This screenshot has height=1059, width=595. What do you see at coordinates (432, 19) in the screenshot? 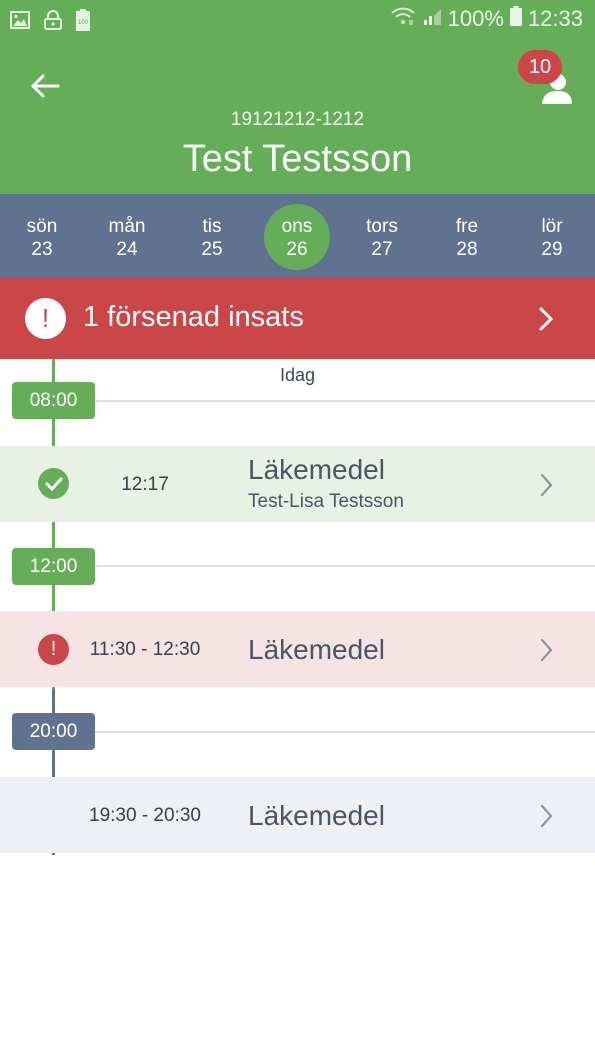
I see `signal-icon` at bounding box center [432, 19].